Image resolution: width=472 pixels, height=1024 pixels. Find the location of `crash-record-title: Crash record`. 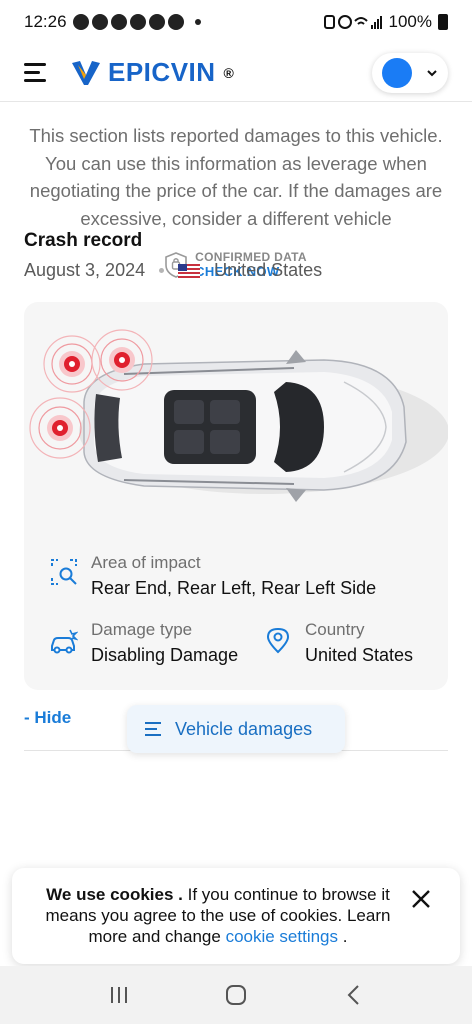

crash-record-title: Crash record is located at coordinates (83, 240).